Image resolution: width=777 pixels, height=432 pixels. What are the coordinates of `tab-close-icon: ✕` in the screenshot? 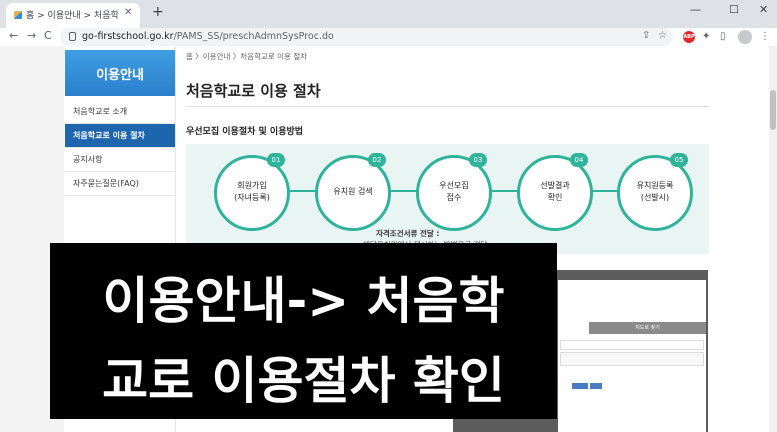 It's located at (128, 12).